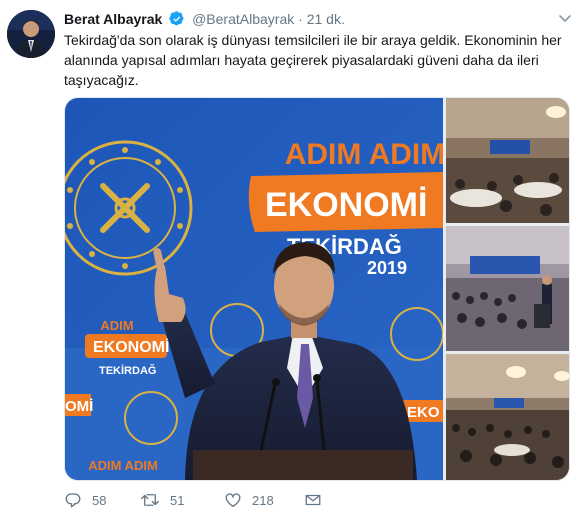  What do you see at coordinates (79, 406) in the screenshot?
I see `left-banner-line2: OMİ` at bounding box center [79, 406].